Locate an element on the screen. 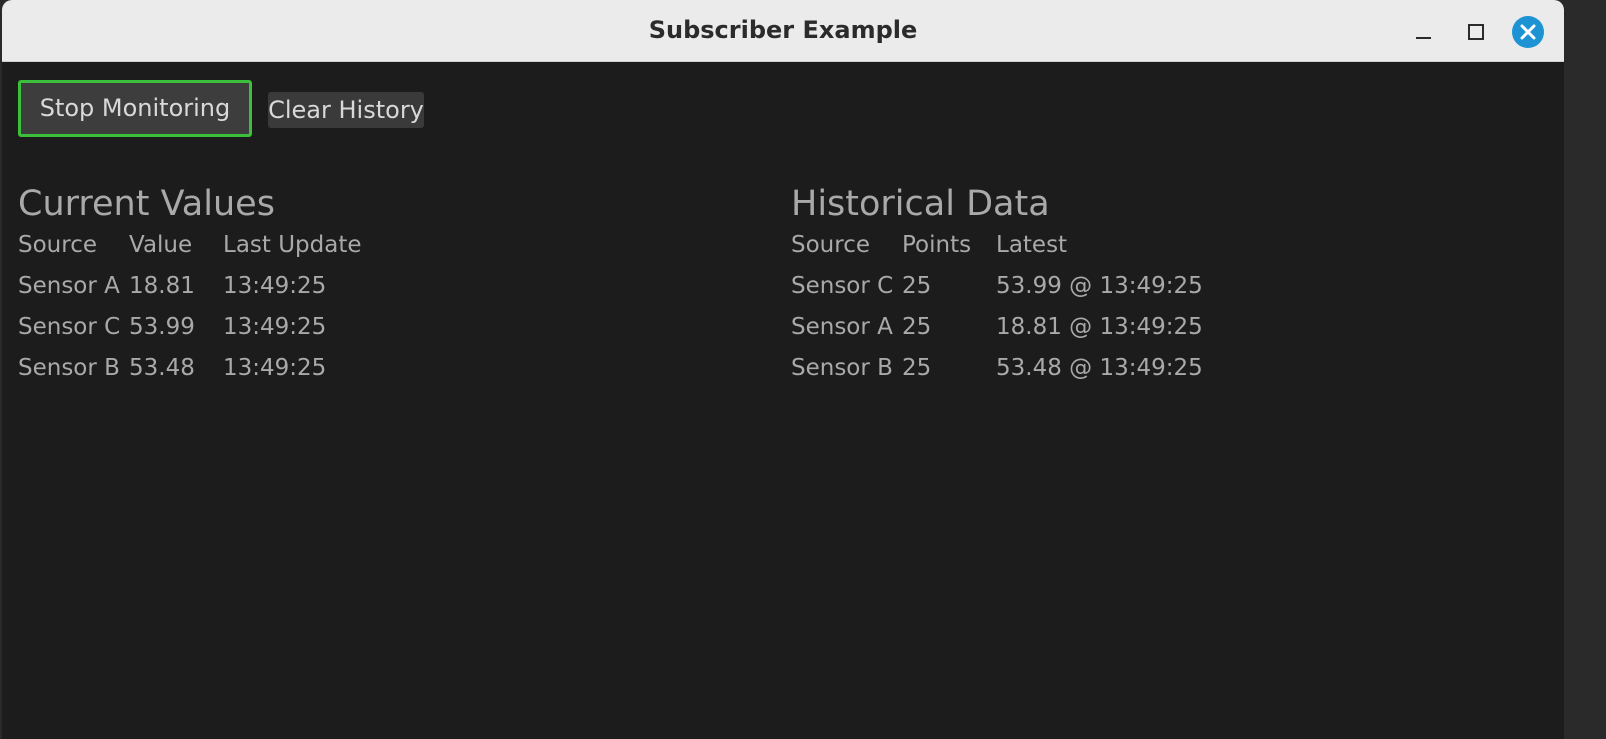  current-row-value: 53.48 is located at coordinates (162, 368).